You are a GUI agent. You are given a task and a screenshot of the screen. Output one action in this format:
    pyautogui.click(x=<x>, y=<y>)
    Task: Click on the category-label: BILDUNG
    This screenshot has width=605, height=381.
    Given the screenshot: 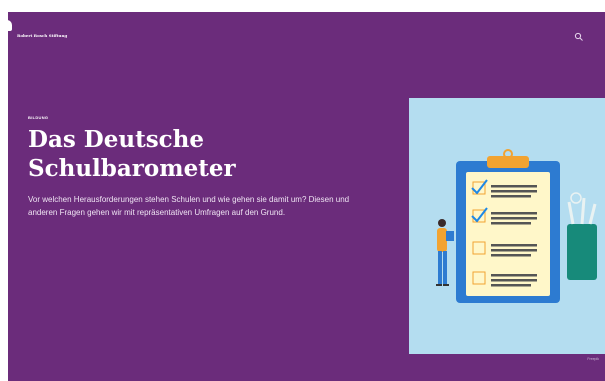 What is the action you would take?
    pyautogui.click(x=38, y=117)
    